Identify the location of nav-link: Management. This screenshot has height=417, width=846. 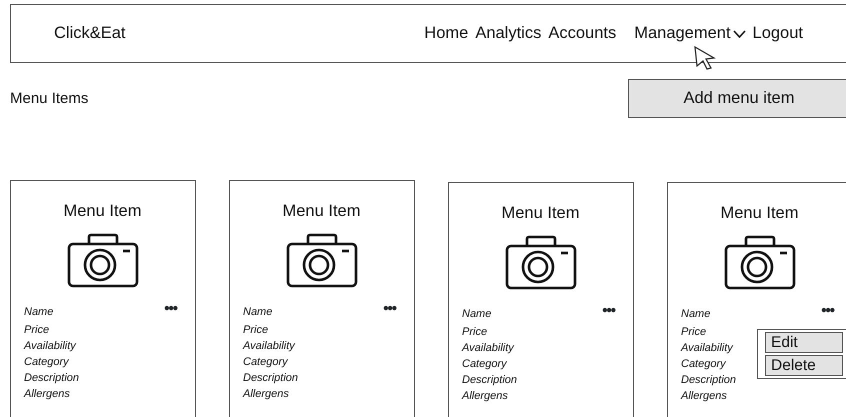
(690, 33).